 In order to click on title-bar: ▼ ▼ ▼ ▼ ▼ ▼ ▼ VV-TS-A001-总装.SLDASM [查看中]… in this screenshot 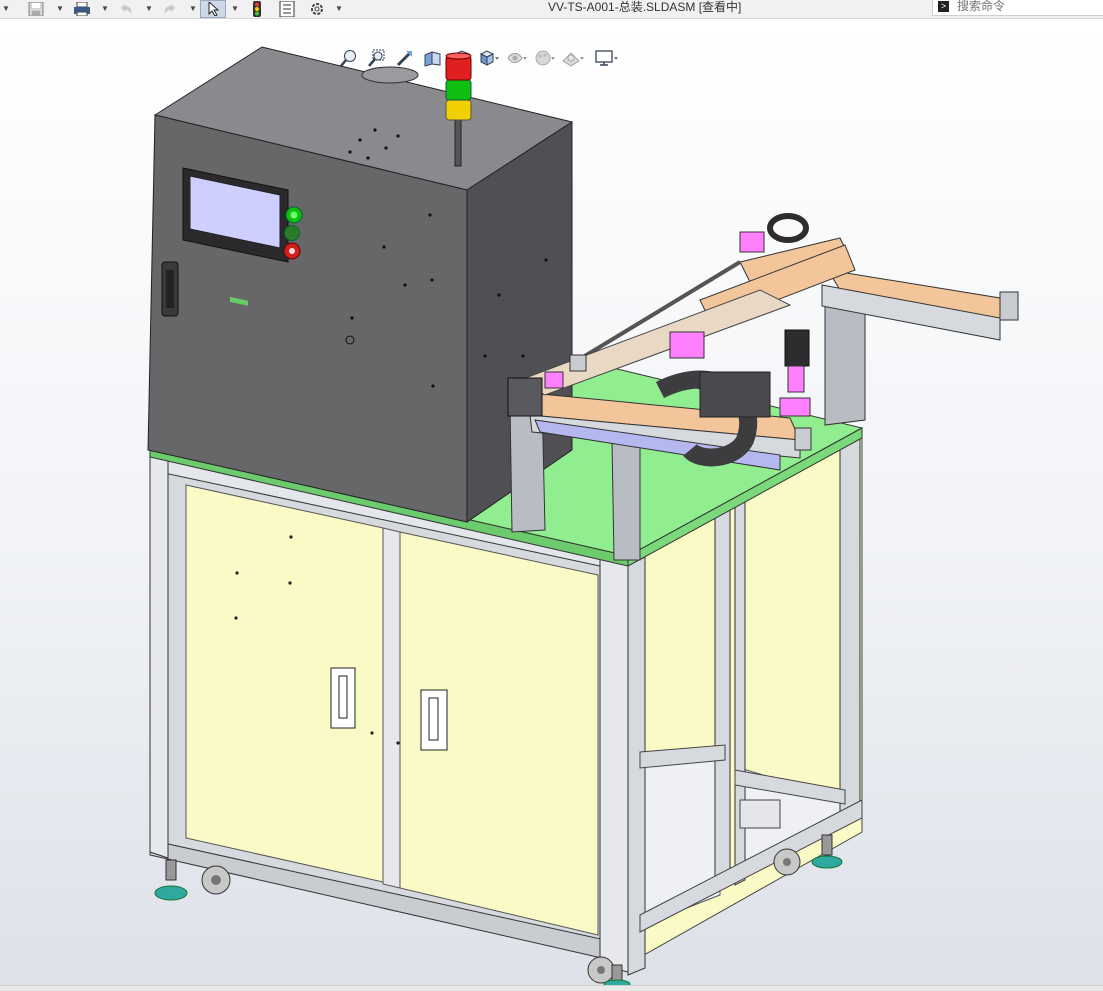, I will do `click(551, 9)`.